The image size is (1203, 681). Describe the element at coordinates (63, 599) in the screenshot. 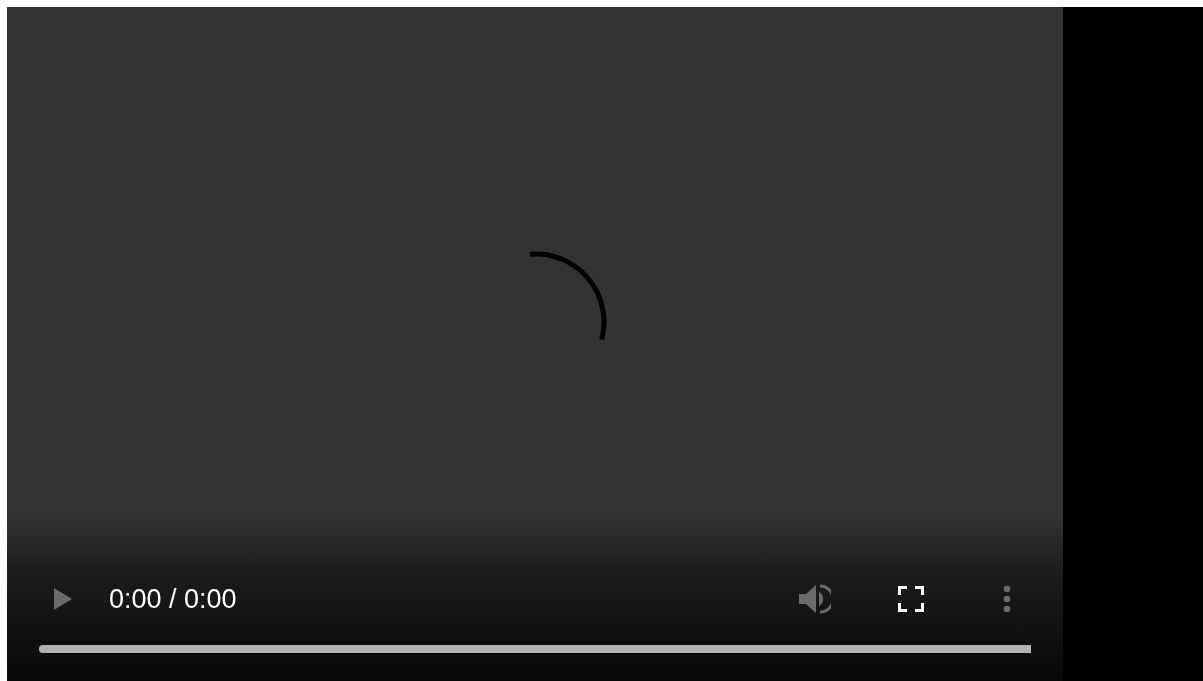

I see `play-icon` at that location.